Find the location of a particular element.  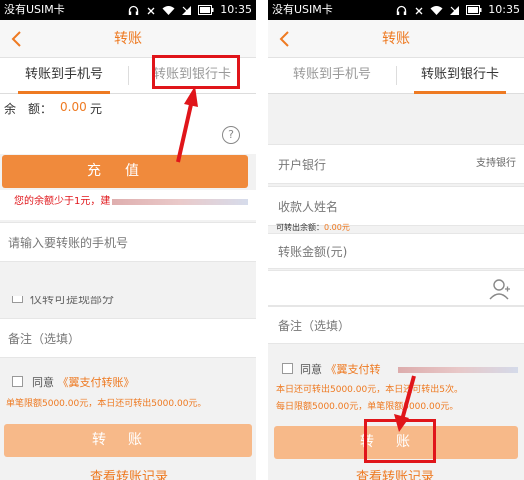

screenshot-gap is located at coordinates (262, 240).